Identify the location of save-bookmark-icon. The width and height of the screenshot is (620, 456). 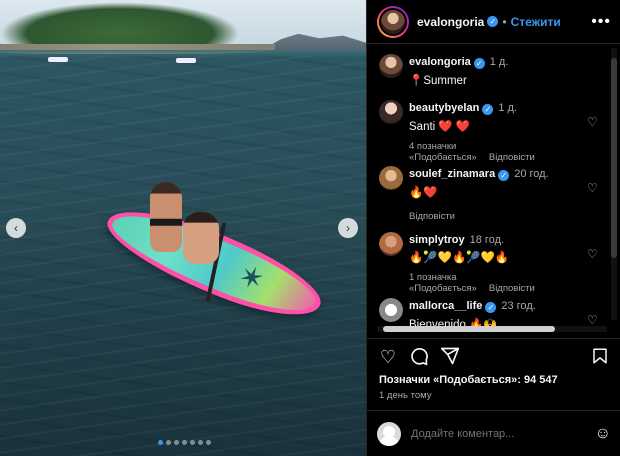
(600, 357).